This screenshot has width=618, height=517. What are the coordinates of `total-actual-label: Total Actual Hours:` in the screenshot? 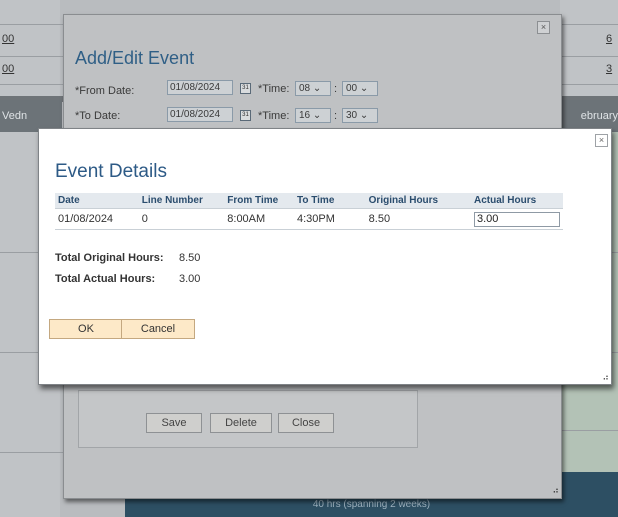 It's located at (105, 279).